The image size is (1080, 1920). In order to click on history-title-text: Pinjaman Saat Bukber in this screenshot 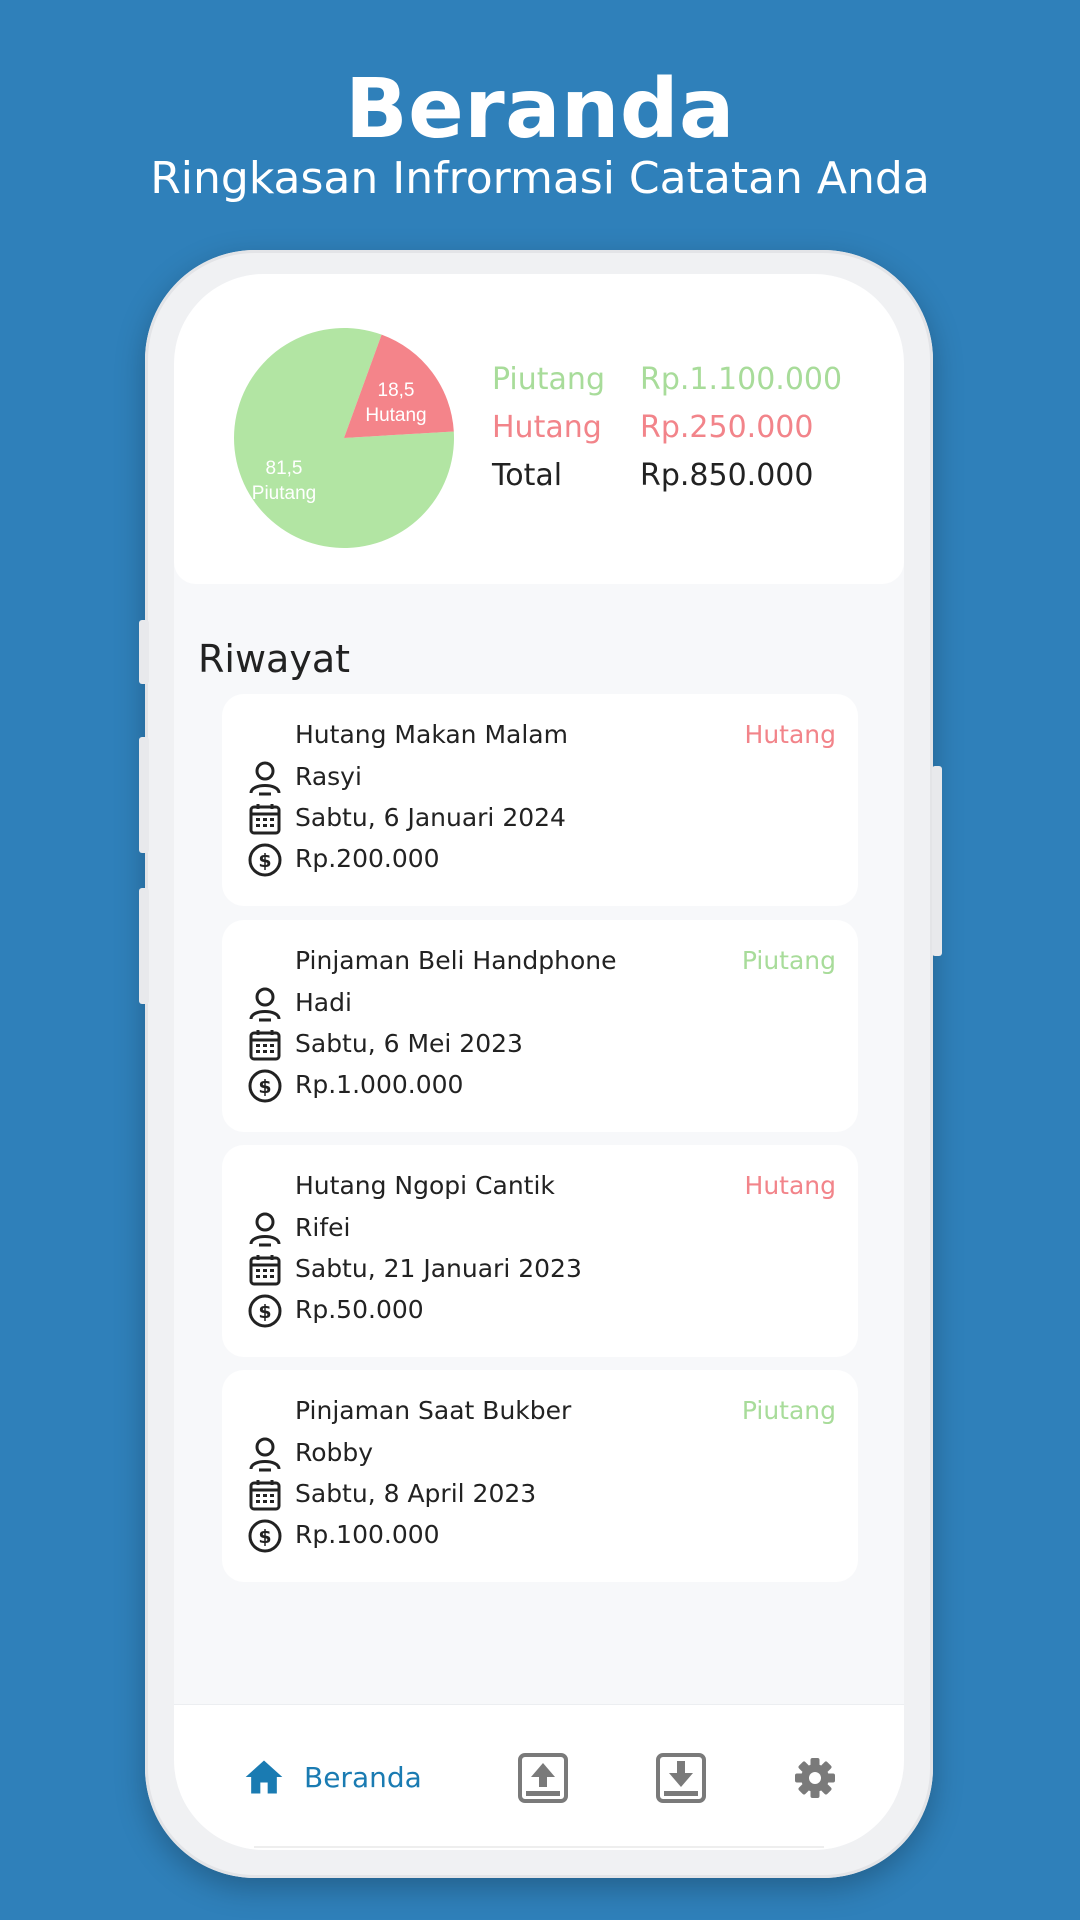, I will do `click(433, 1410)`.